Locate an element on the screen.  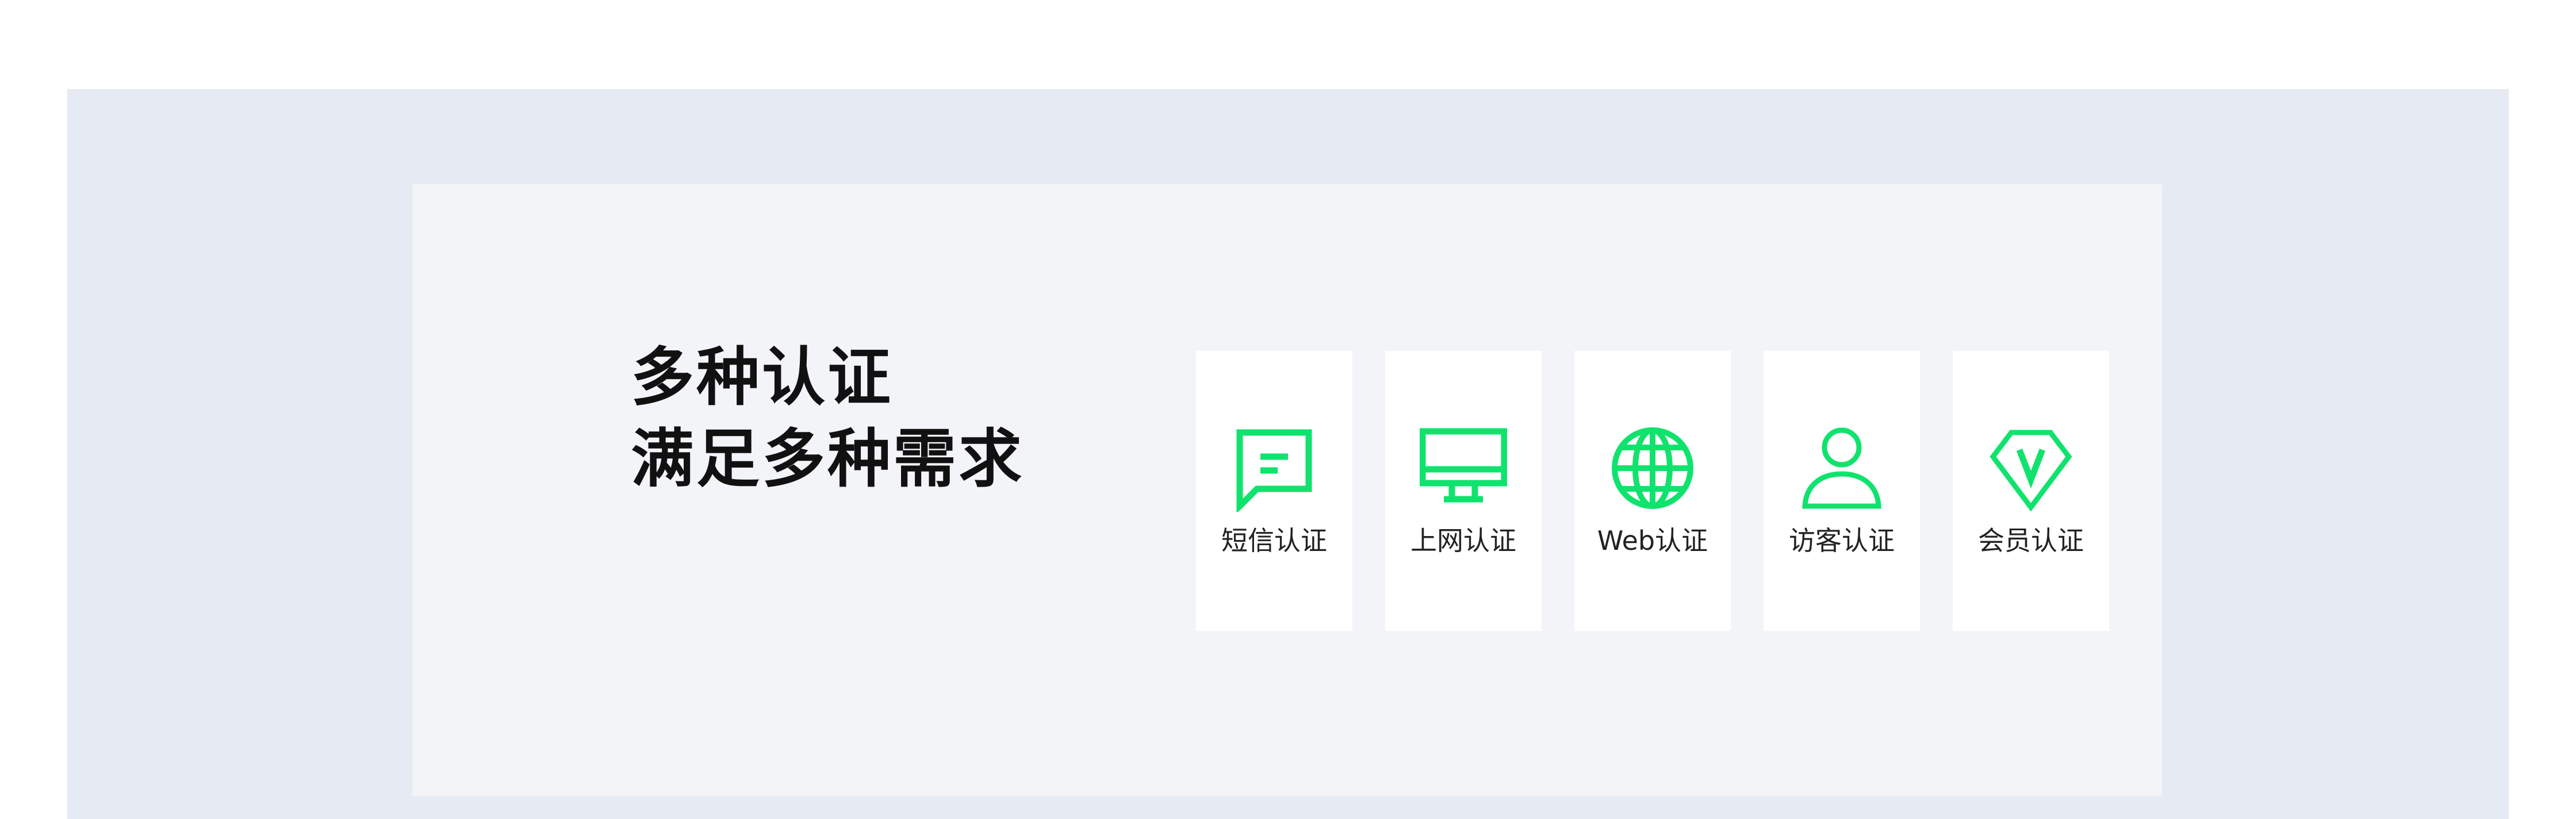
card-visitor-auth: 访客认证 is located at coordinates (1842, 491).